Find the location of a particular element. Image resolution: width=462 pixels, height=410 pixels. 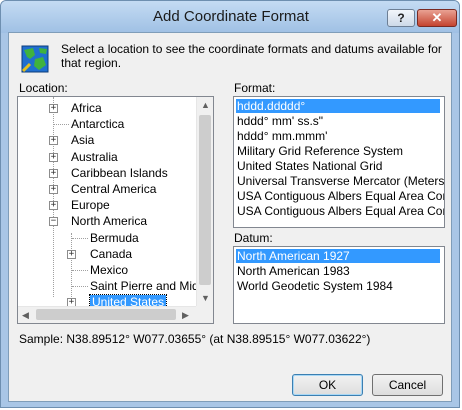

datum-list-item: North American 1983 is located at coordinates (338, 271).